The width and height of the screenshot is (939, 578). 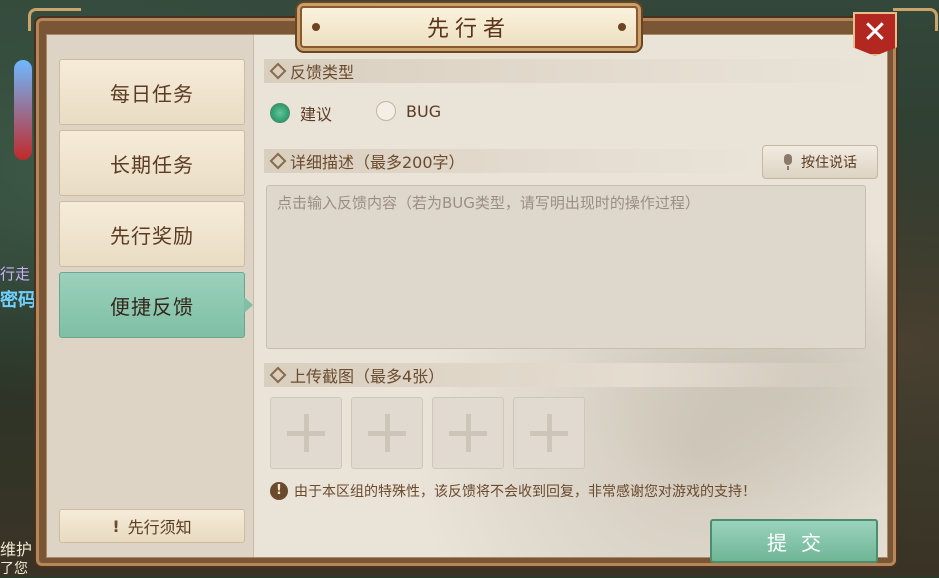 I want to click on microphone-icon, so click(x=788, y=162).